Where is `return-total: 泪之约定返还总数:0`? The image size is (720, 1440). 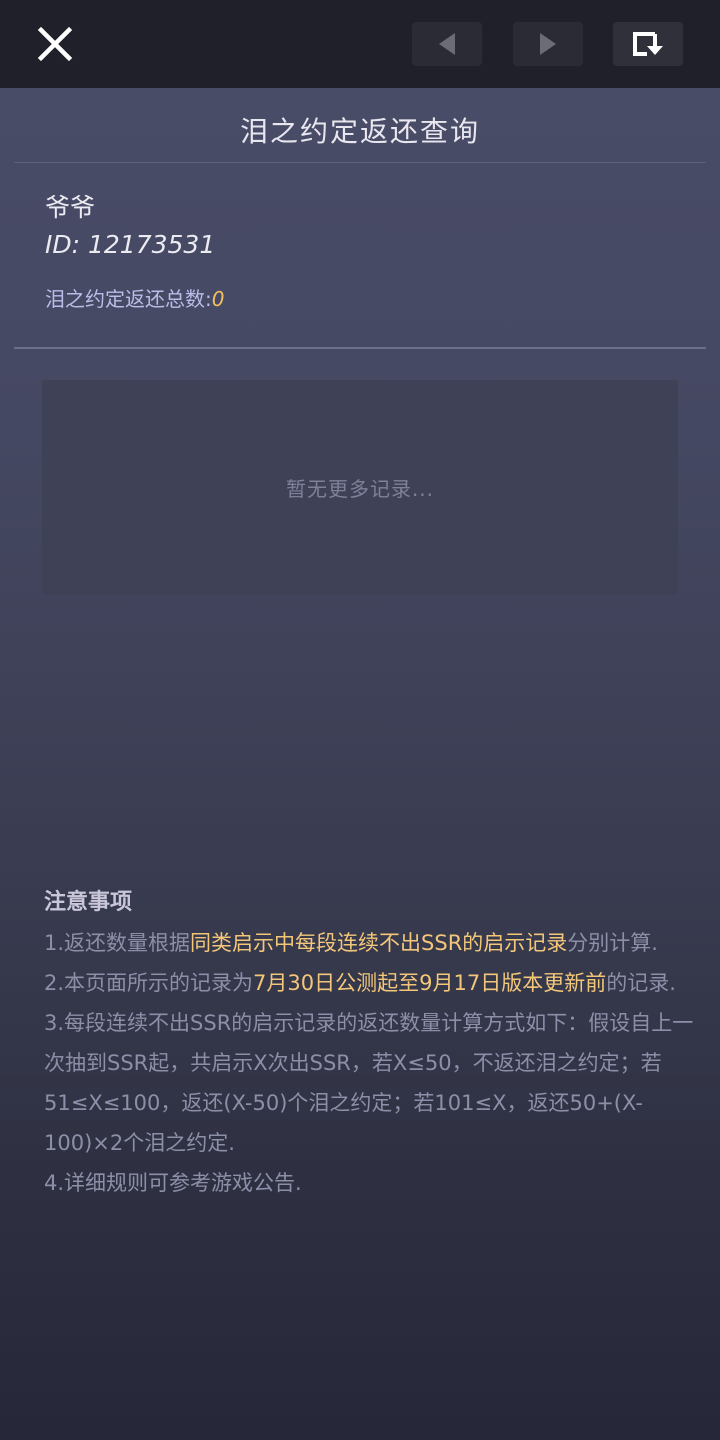 return-total: 泪之约定返还总数:0 is located at coordinates (134, 297).